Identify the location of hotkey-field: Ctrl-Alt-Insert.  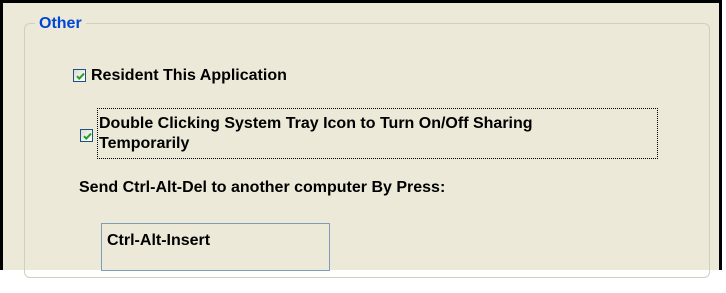
(215, 247).